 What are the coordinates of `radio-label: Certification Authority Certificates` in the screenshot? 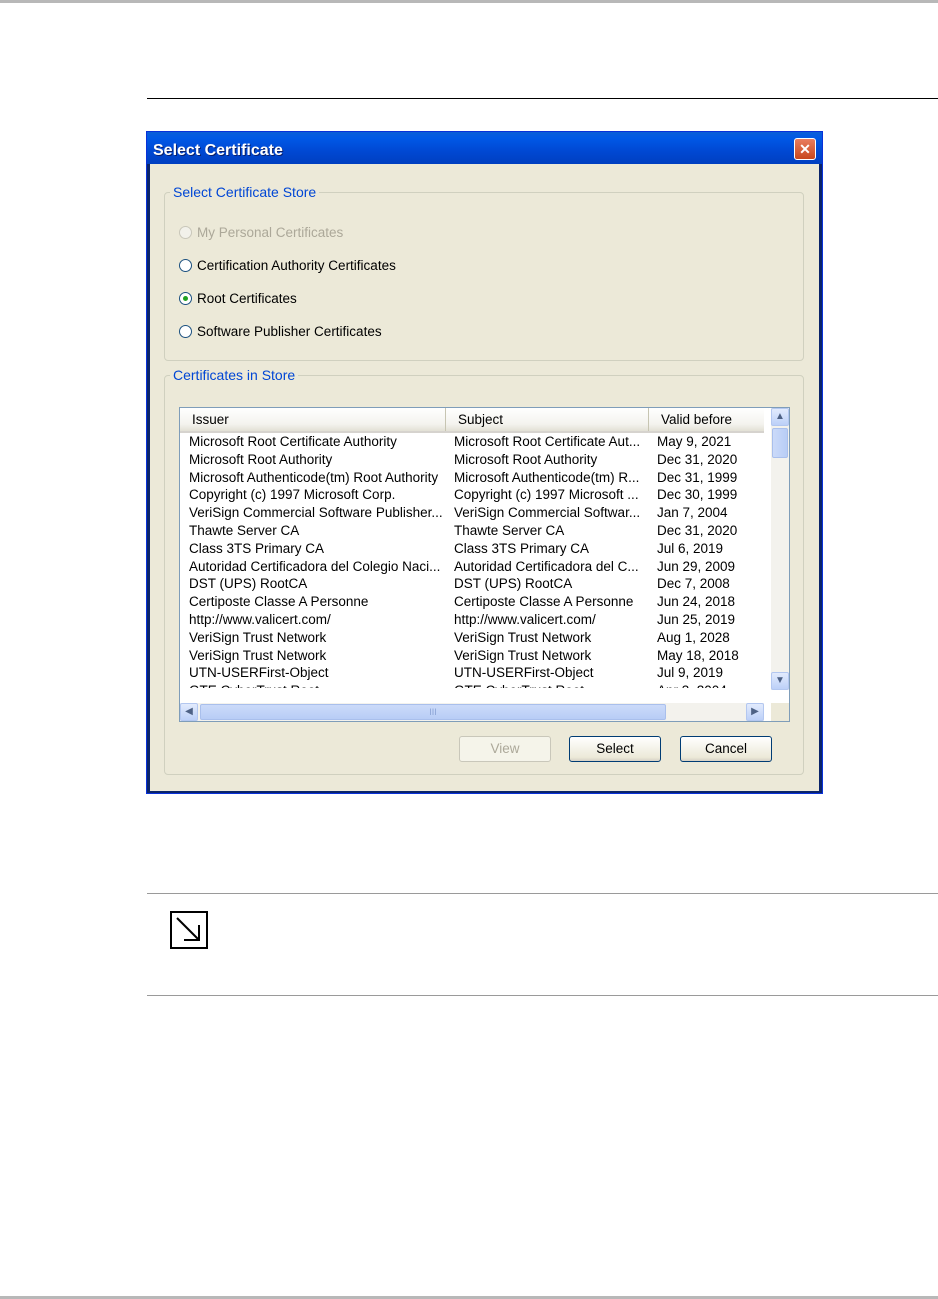 It's located at (296, 265).